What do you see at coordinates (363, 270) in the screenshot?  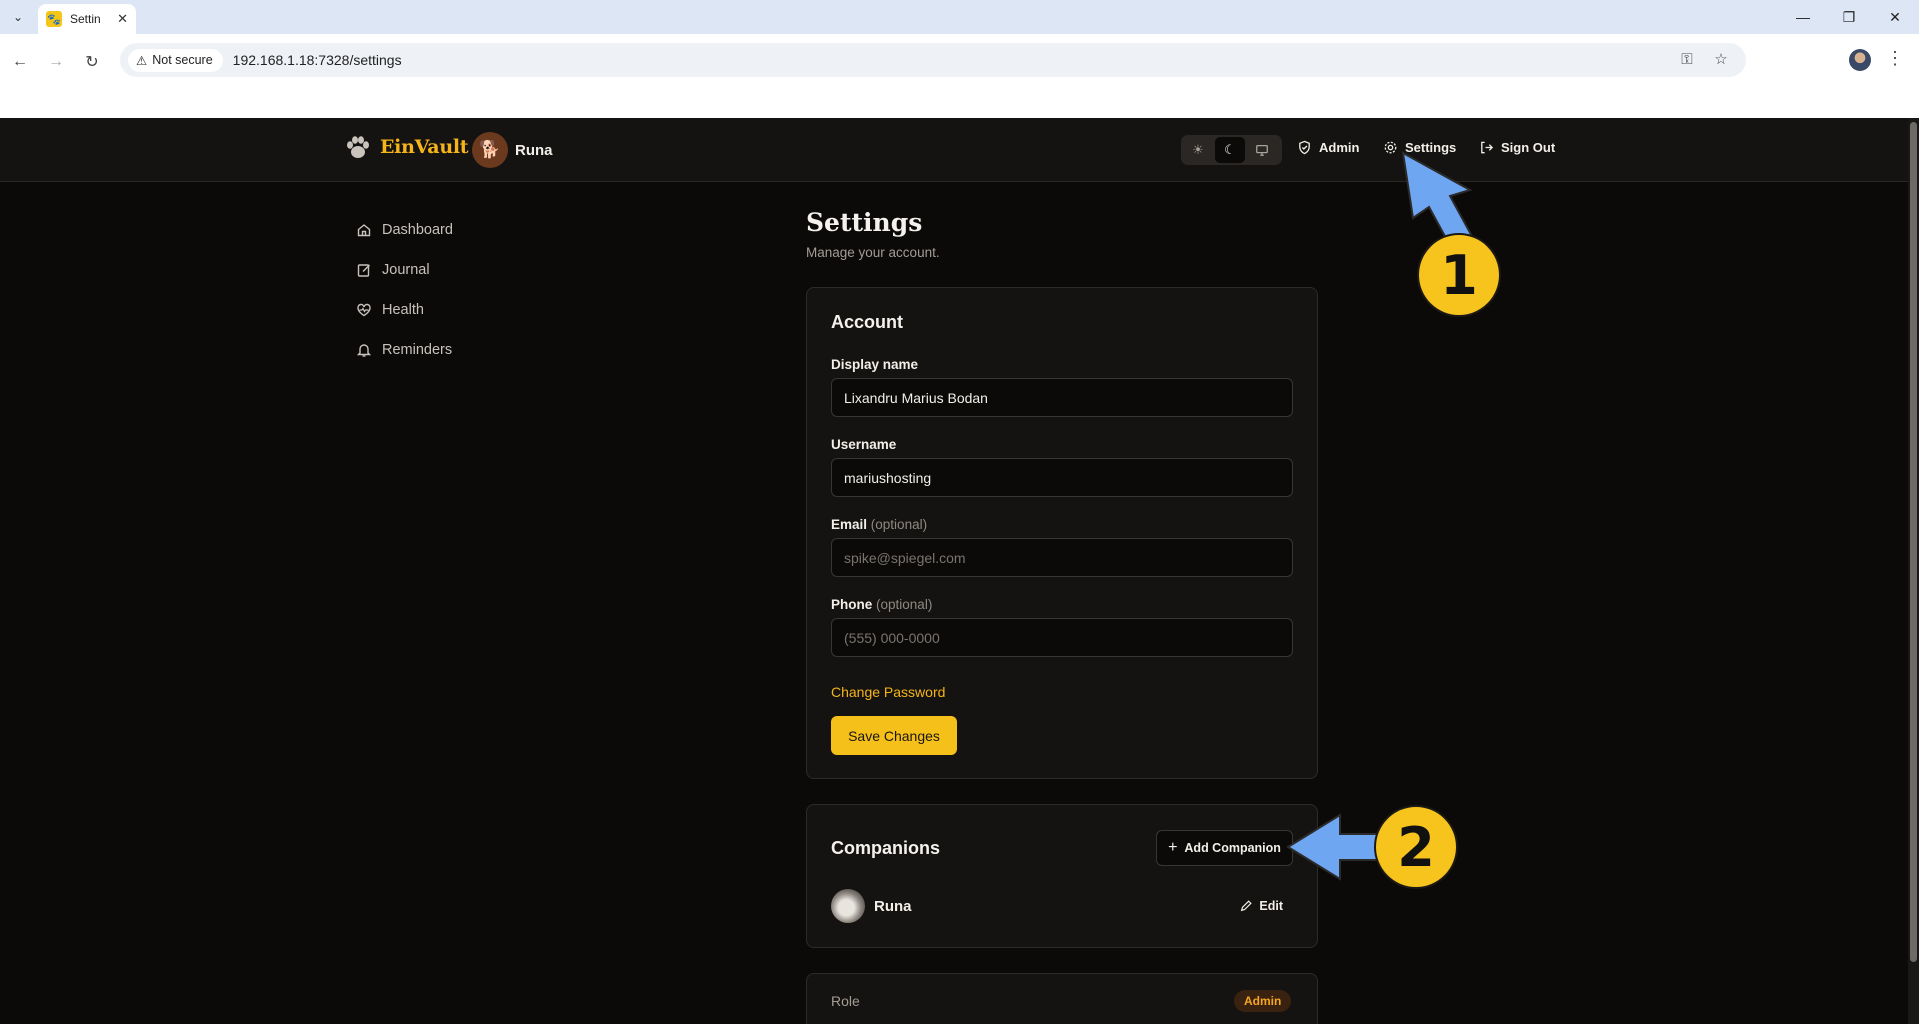 I see `edit-note-icon` at bounding box center [363, 270].